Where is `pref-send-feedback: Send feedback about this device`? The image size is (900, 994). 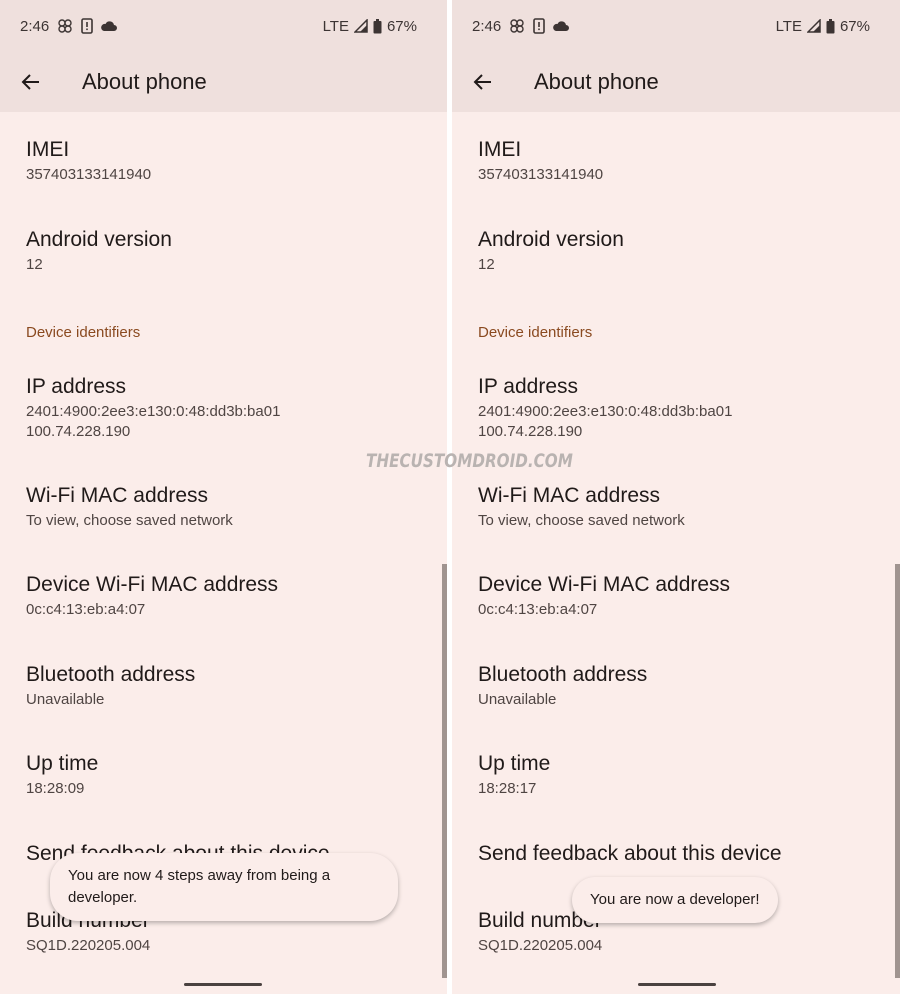
pref-send-feedback: Send feedback about this device is located at coordinates (679, 854).